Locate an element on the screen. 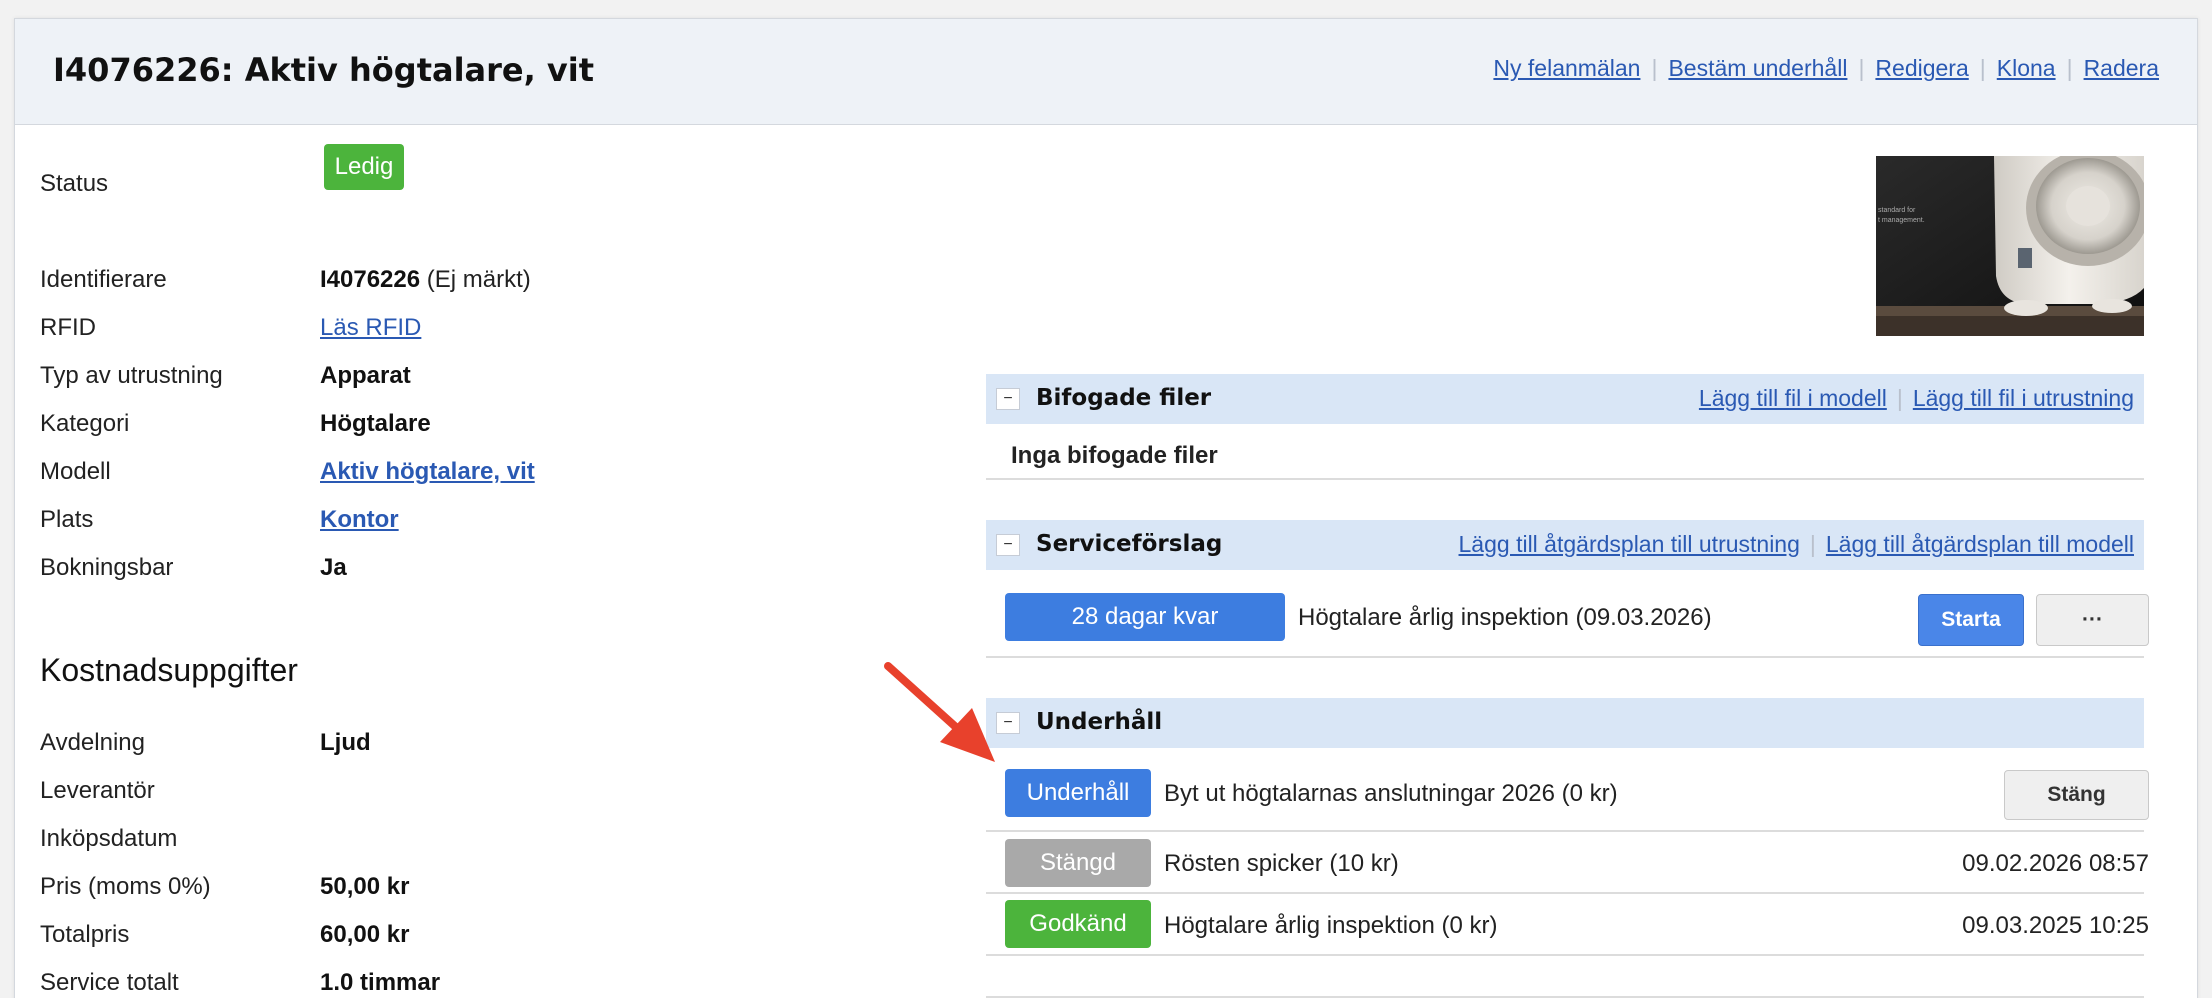 Image resolution: width=2212 pixels, height=998 pixels. category-value: Högtalare is located at coordinates (375, 423).